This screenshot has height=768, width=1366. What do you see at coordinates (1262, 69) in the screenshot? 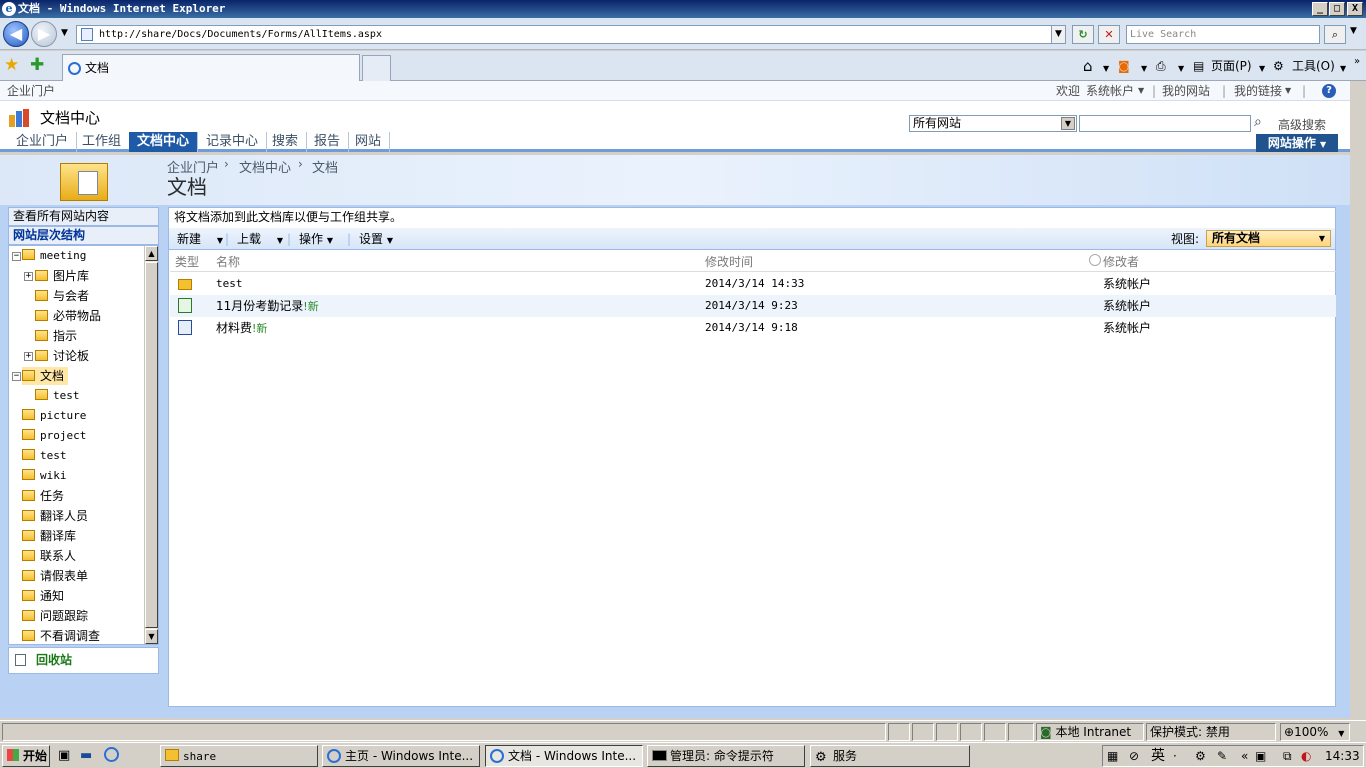
I see `page-menu-dropdown-icon: ▼` at bounding box center [1262, 69].